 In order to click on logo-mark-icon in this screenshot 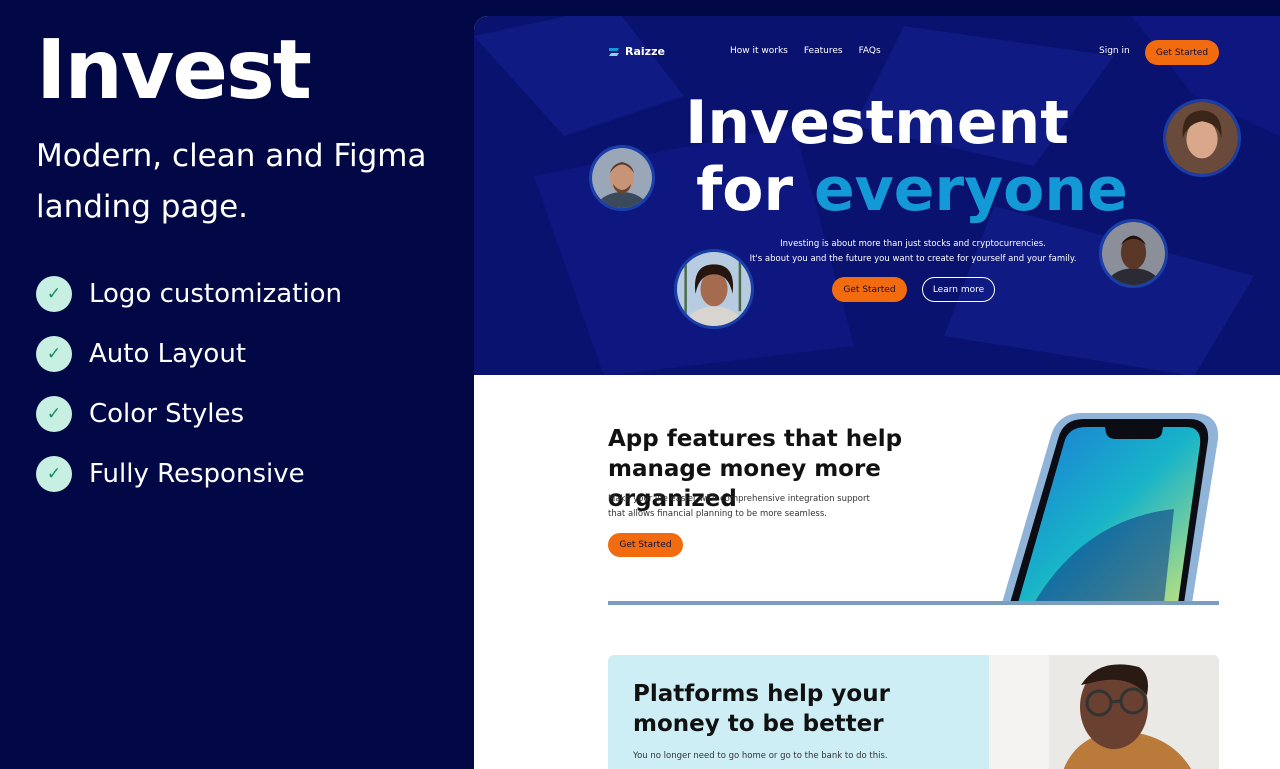, I will do `click(614, 51)`.